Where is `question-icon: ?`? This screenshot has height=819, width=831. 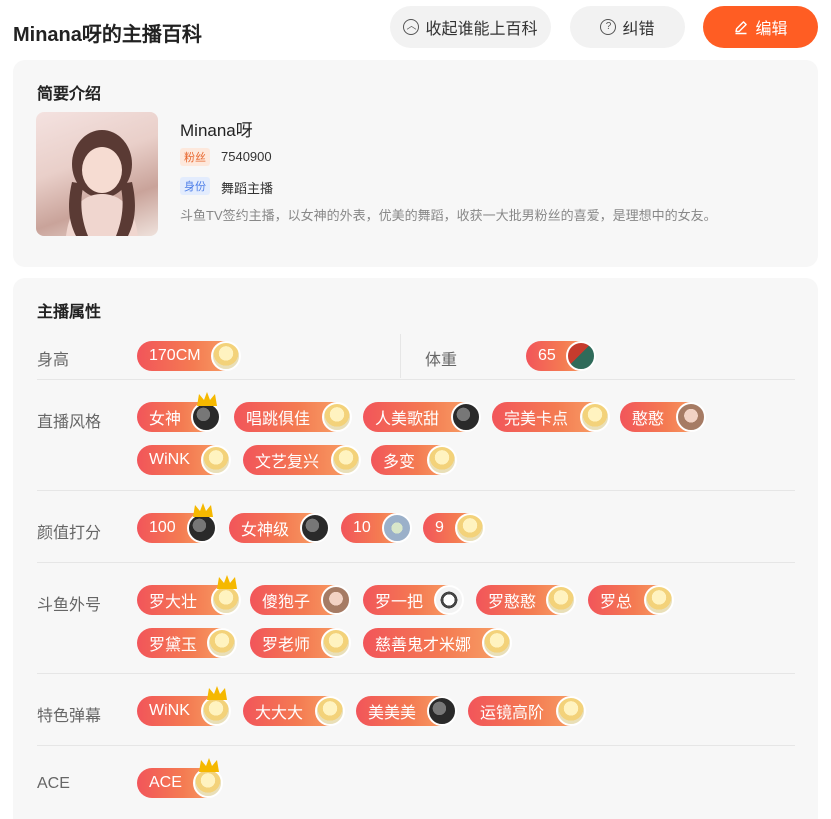 question-icon: ? is located at coordinates (608, 27).